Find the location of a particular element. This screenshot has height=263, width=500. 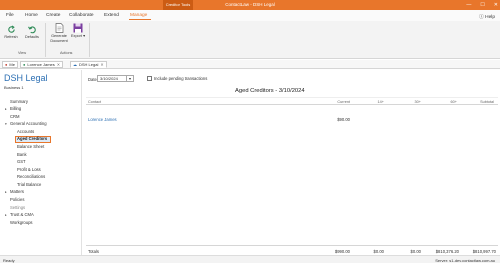

tab-dsh-legal: ☁ DSH Legal ✕ is located at coordinates (88, 64).